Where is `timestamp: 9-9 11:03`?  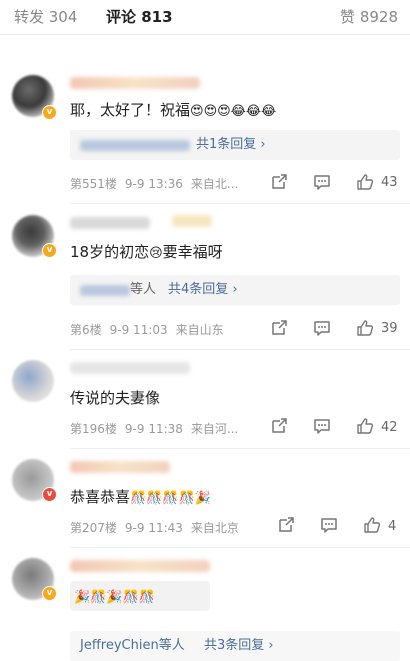 timestamp: 9-9 11:03 is located at coordinates (138, 330).